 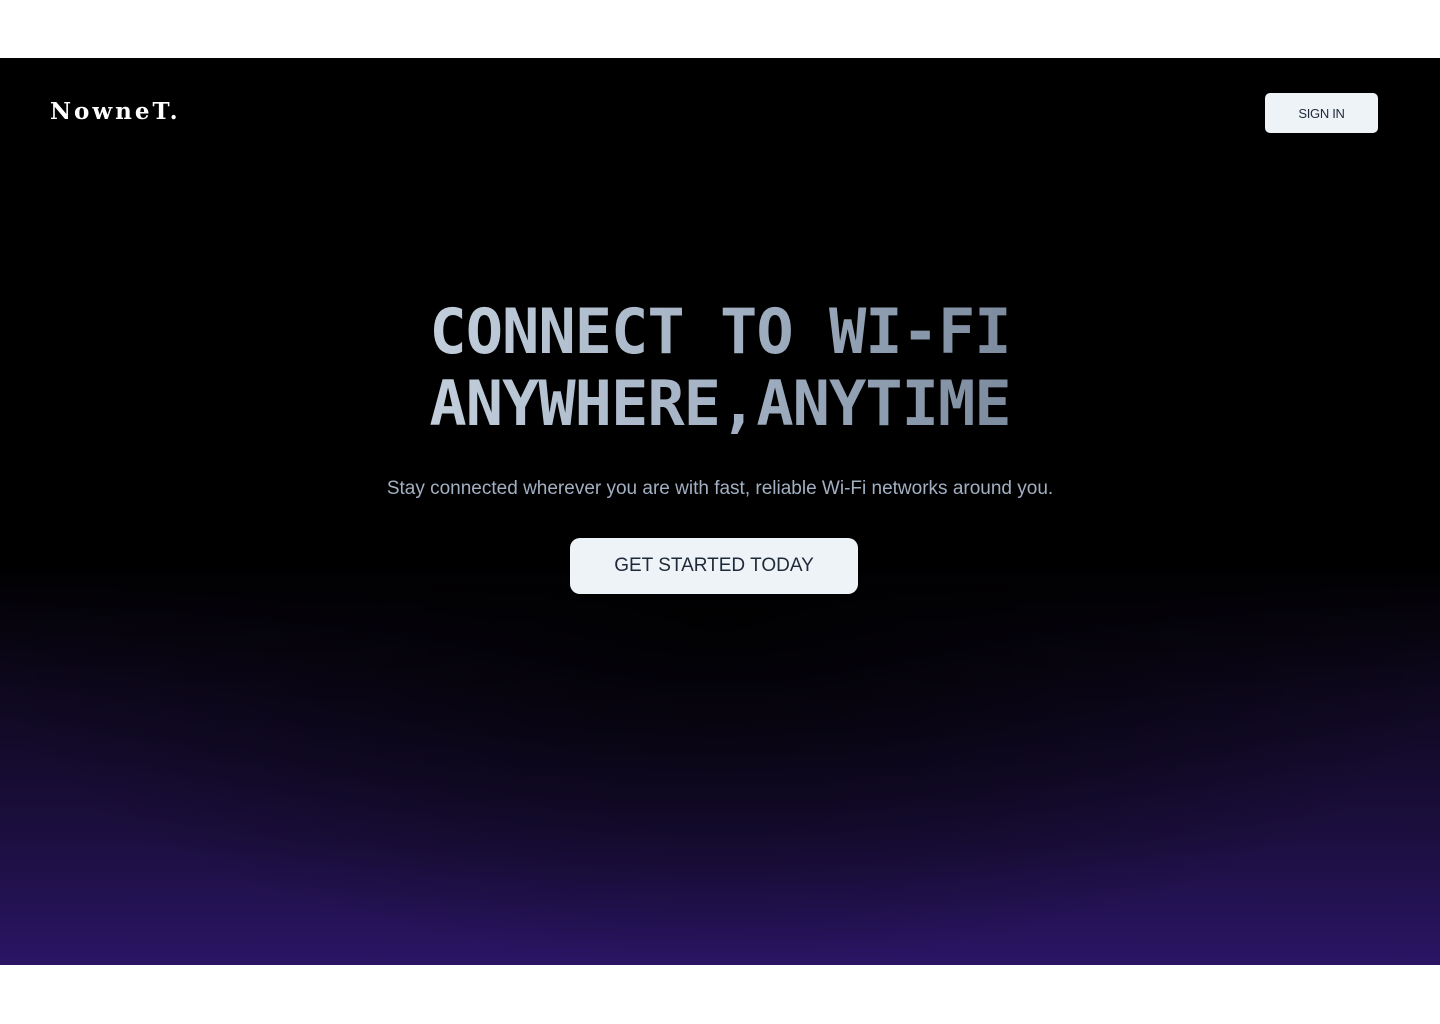 I want to click on hero-headline-line-1: CONNECT TO WI-FI, so click(x=720, y=331).